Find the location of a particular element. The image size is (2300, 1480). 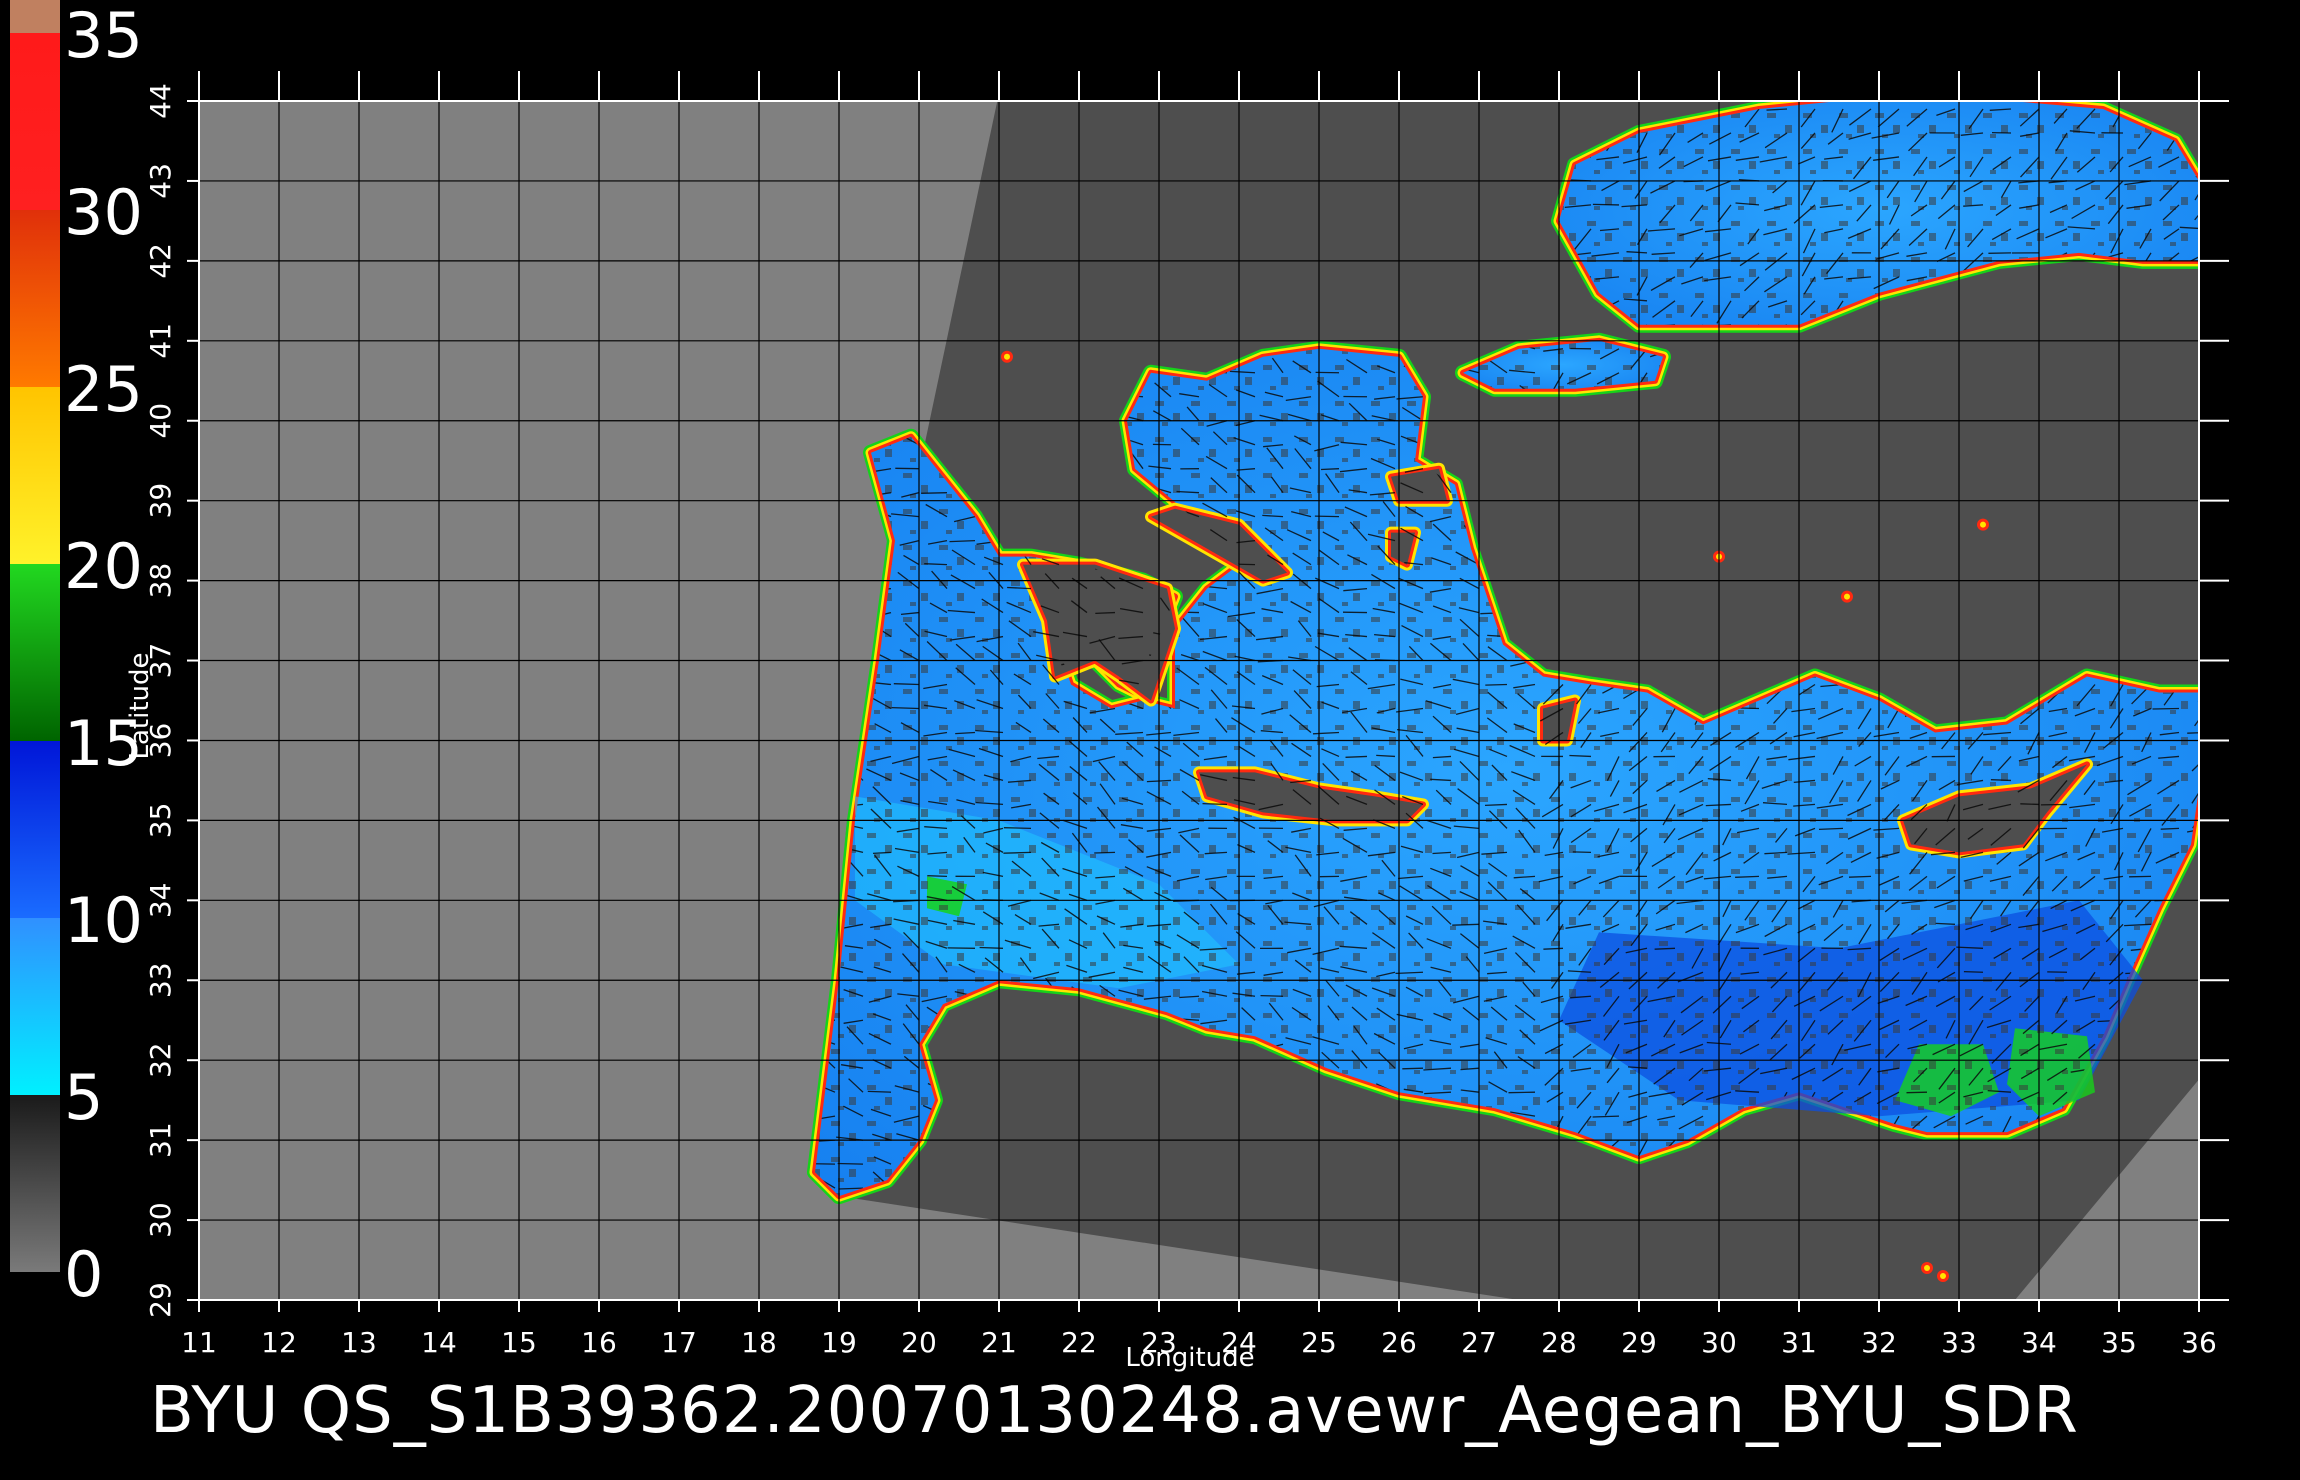

lat-tick-label: 39 is located at coordinates (160, 501).